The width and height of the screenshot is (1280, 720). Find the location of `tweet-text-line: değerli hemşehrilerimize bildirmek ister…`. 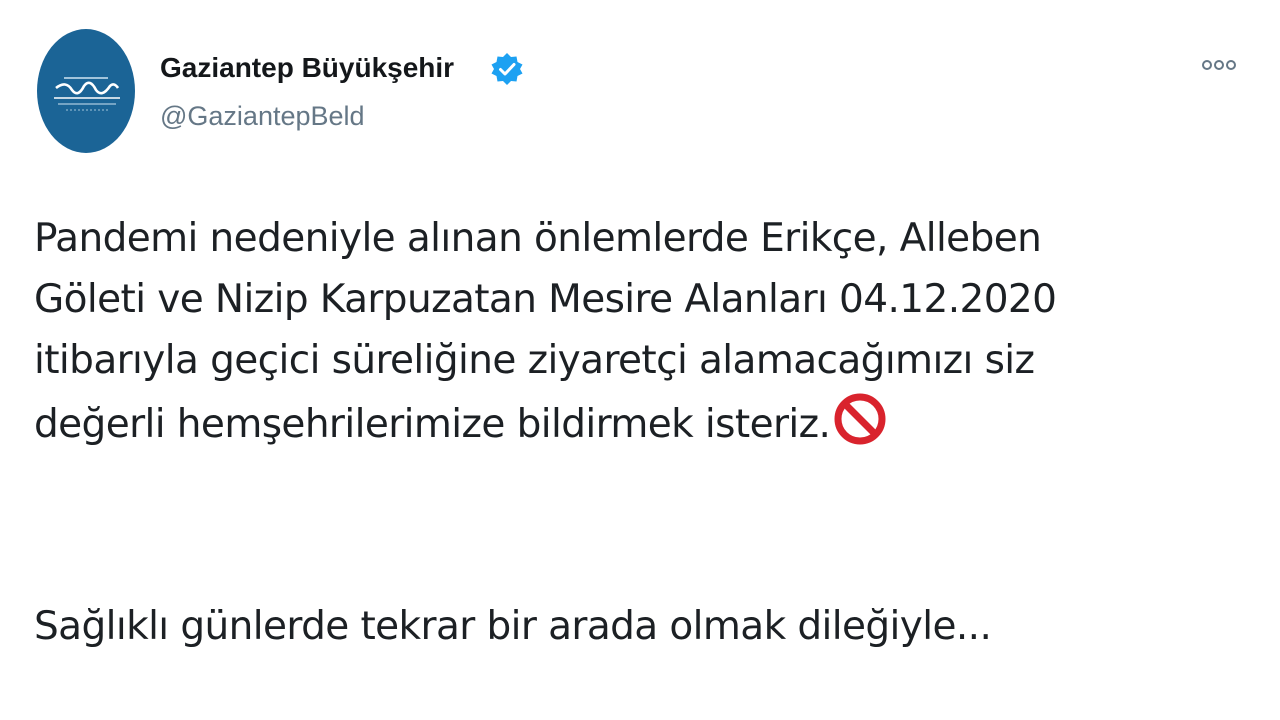

tweet-text-line: değerli hemşehrilerimize bildirmek ister… is located at coordinates (432, 424).